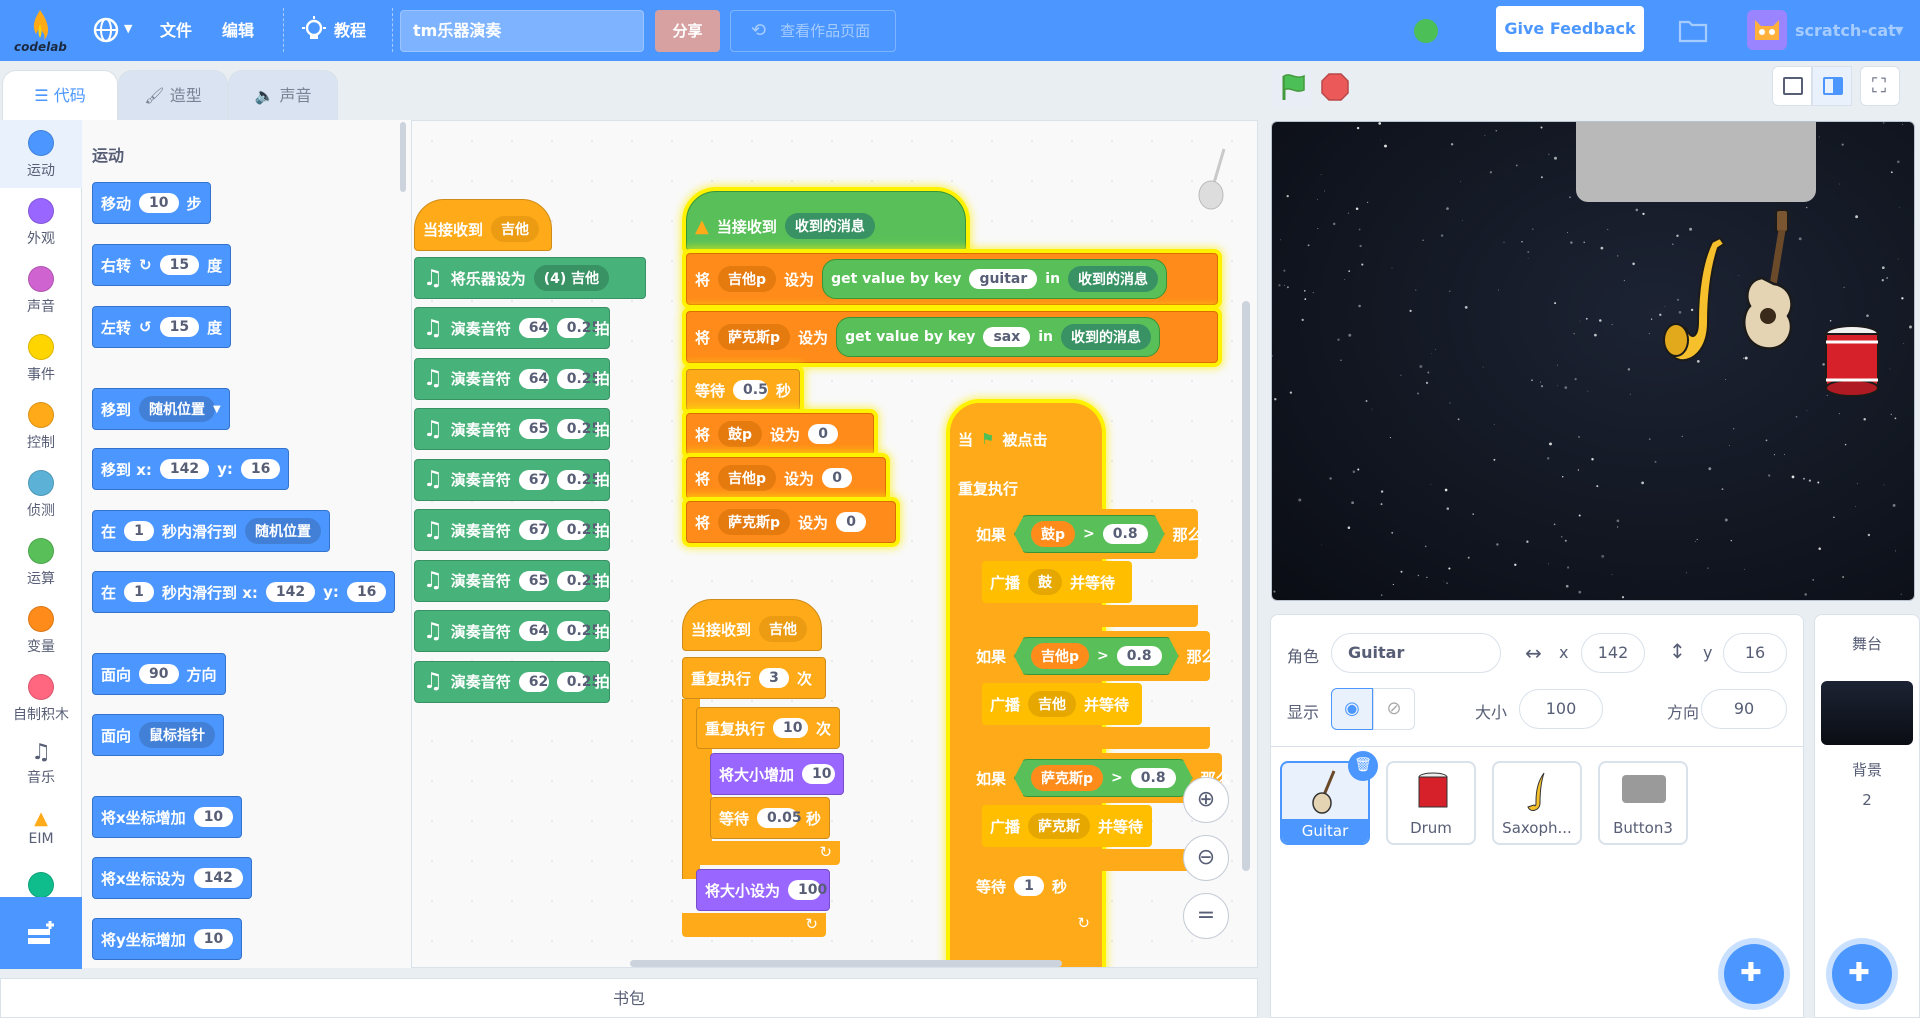  I want to click on script-horizontal-scrollbar, so click(846, 963).